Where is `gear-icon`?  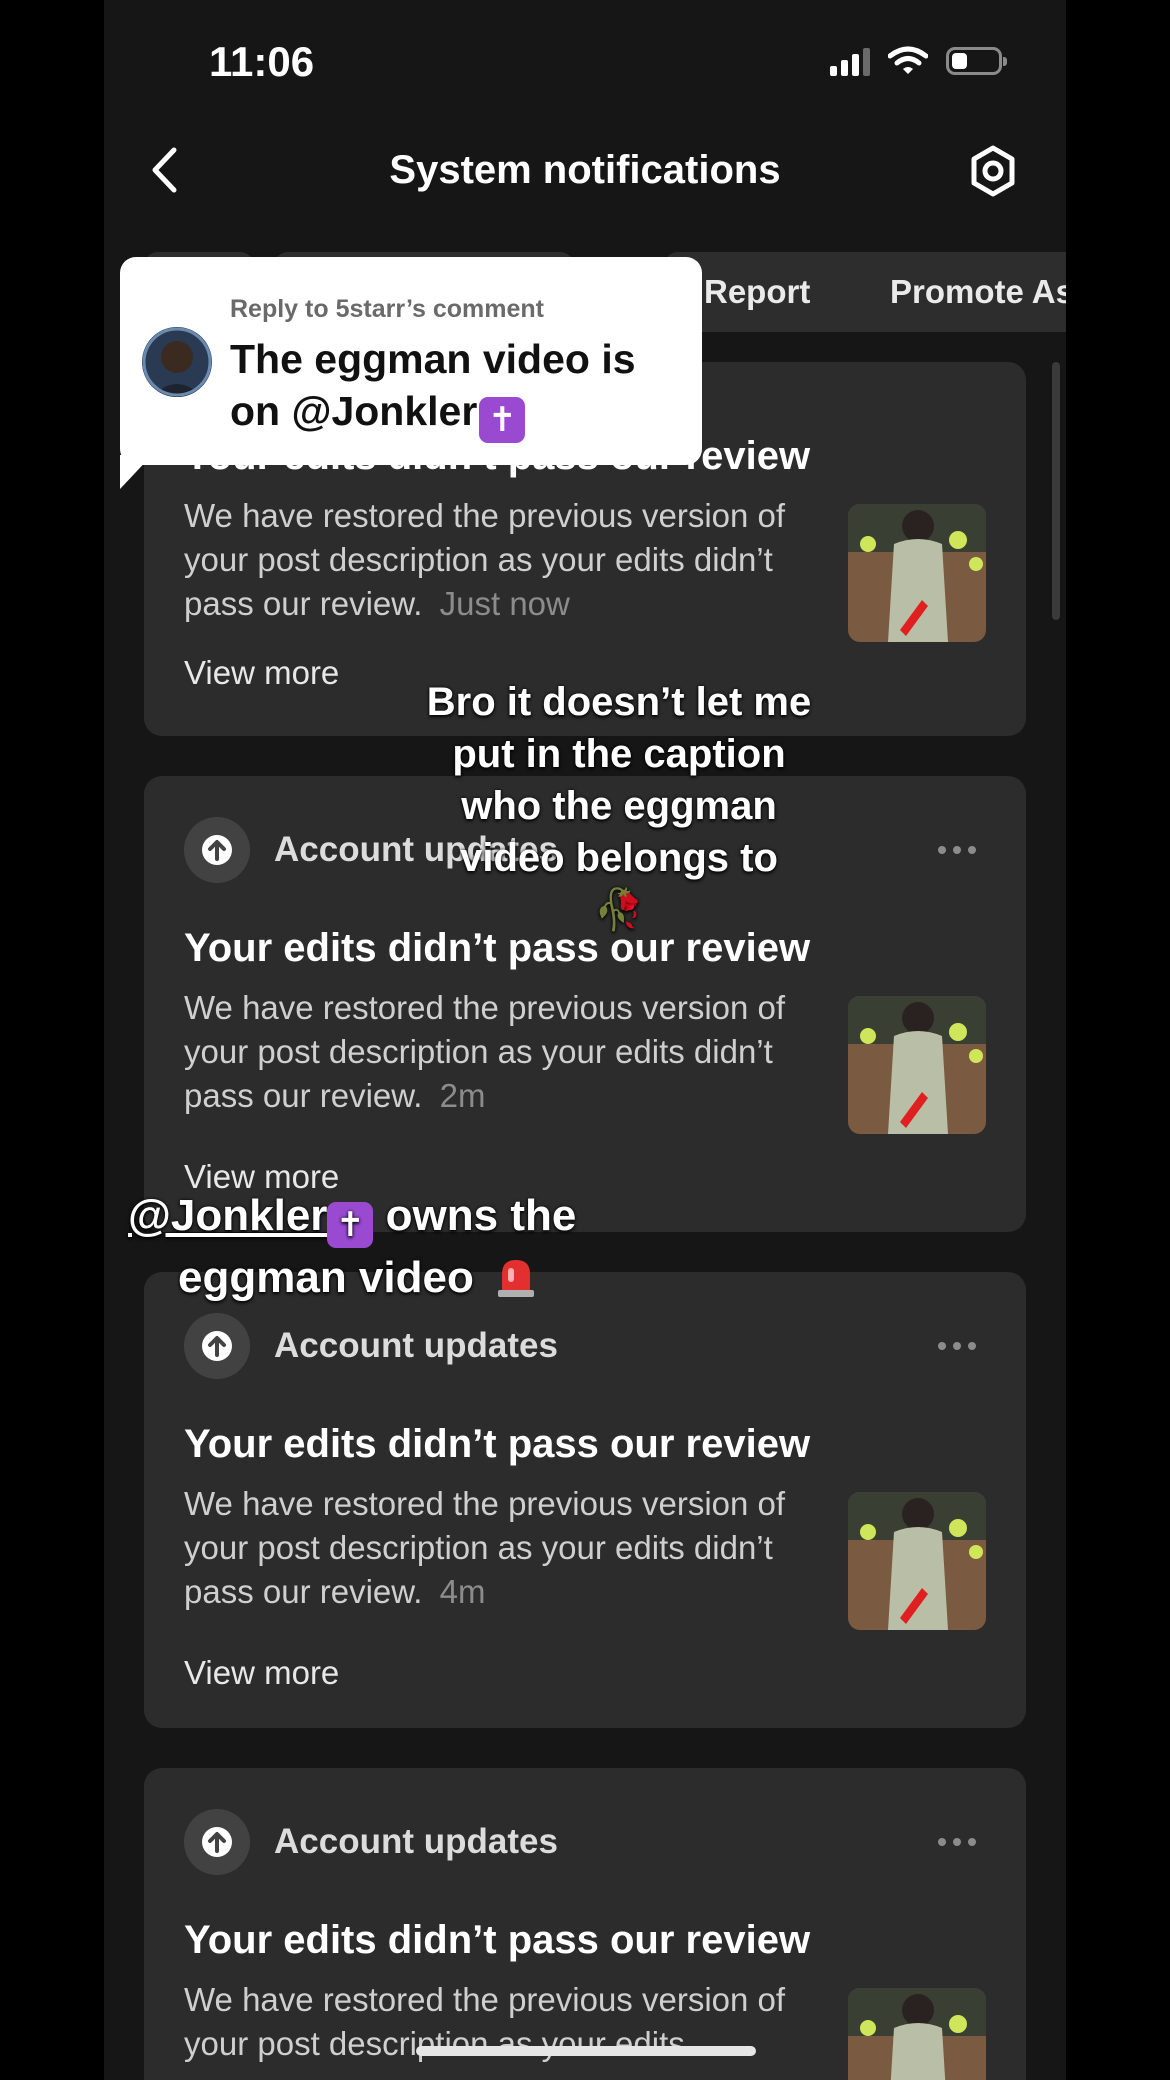
gear-icon is located at coordinates (993, 171).